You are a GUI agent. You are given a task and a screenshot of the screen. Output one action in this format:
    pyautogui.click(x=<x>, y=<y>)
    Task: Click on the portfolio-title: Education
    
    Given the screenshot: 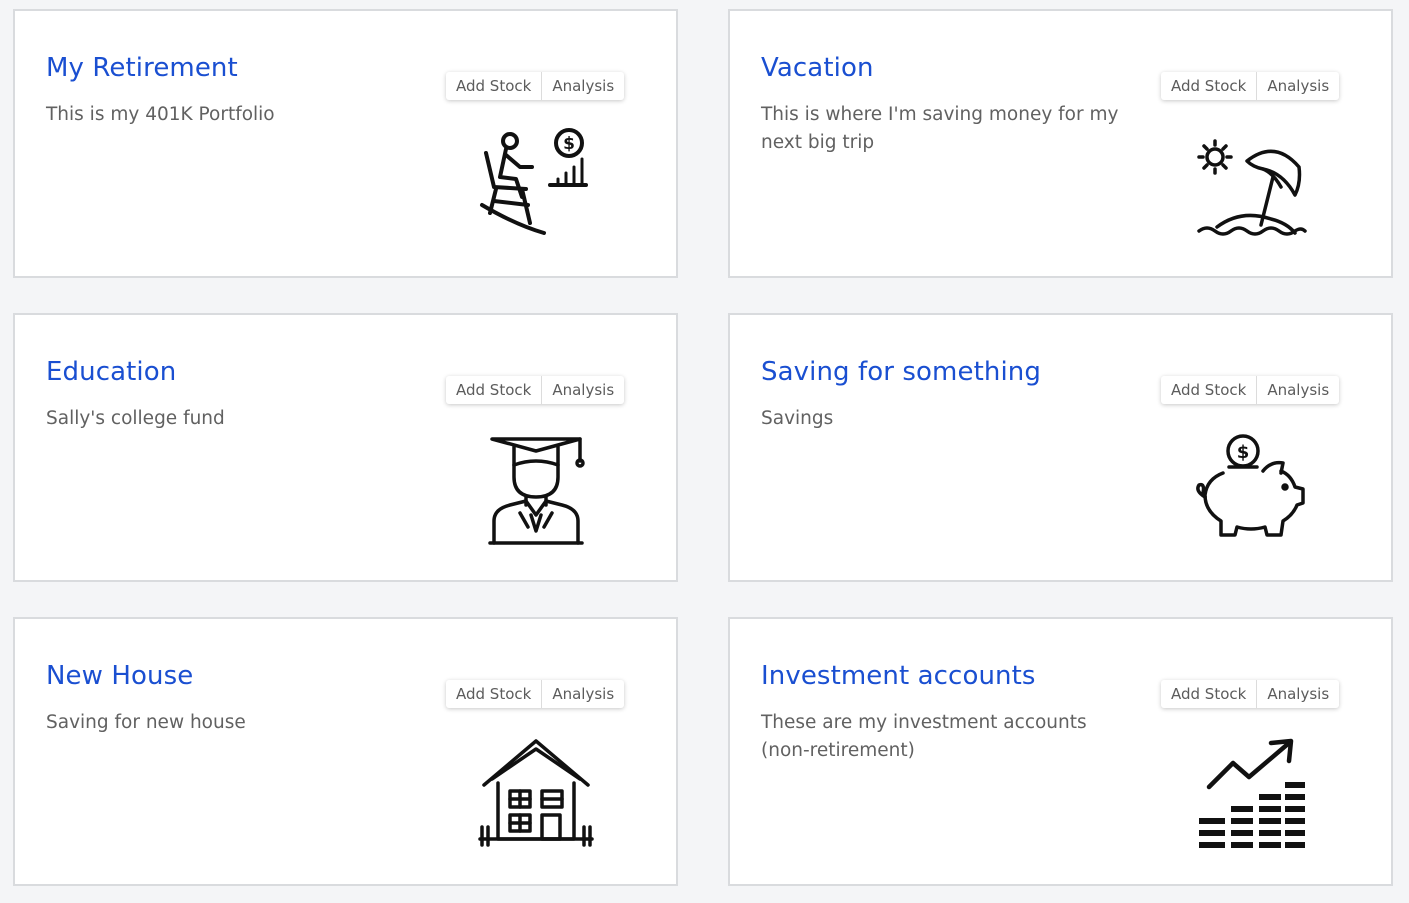 What is the action you would take?
    pyautogui.click(x=111, y=372)
    